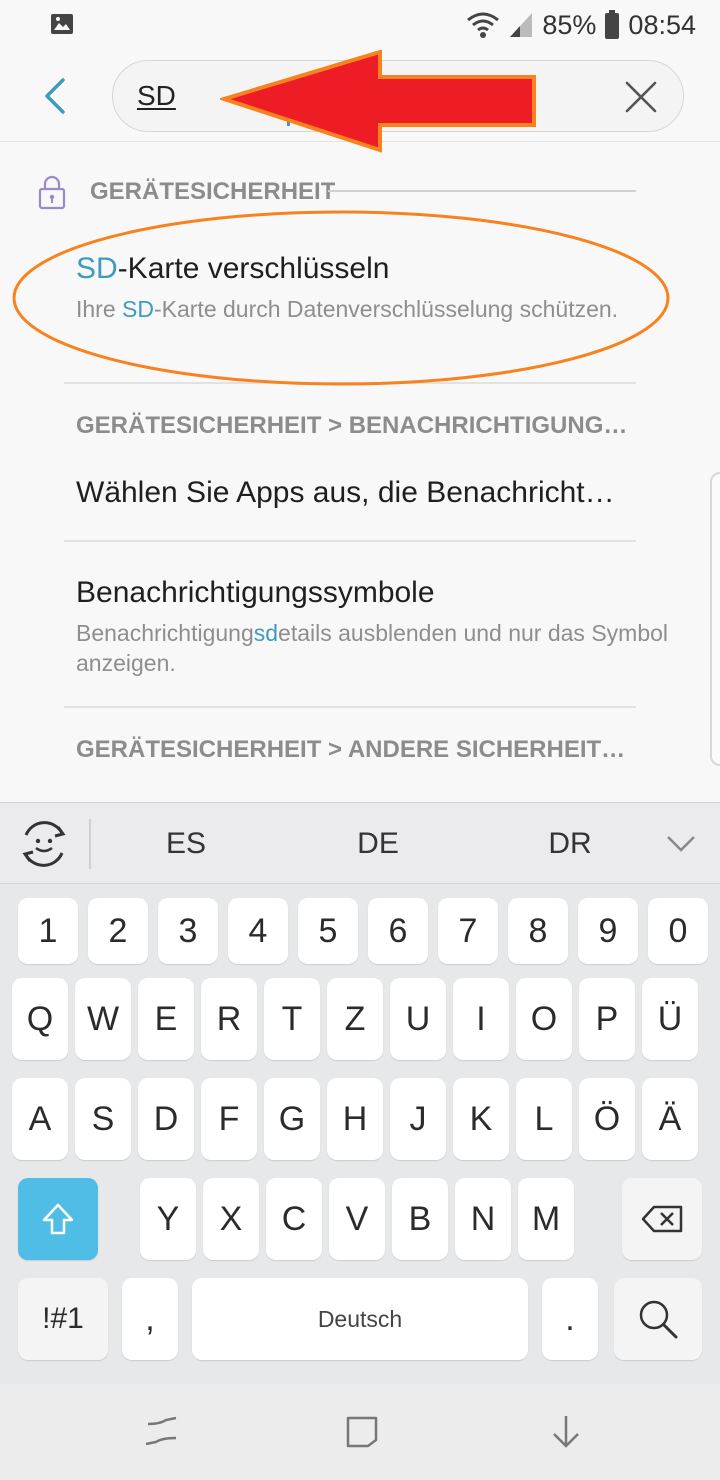 The image size is (720, 1480). Describe the element at coordinates (607, 1019) in the screenshot. I see `key-p: P` at that location.